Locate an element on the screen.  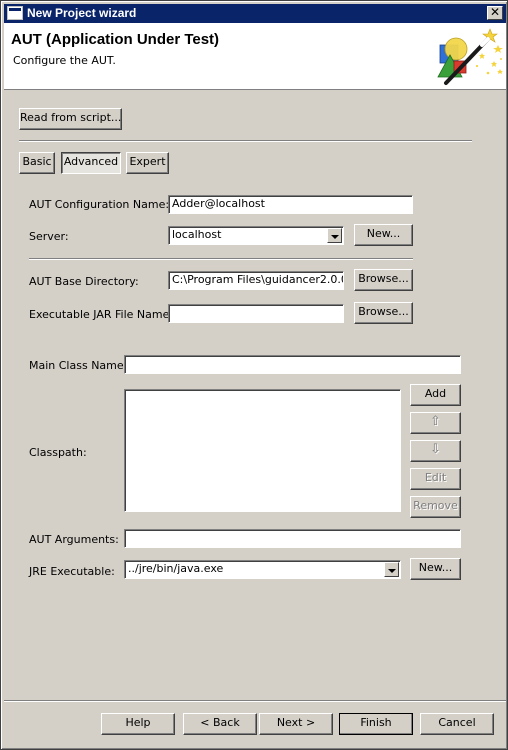
wizard-wand-shapes-icon is located at coordinates (470, 56).